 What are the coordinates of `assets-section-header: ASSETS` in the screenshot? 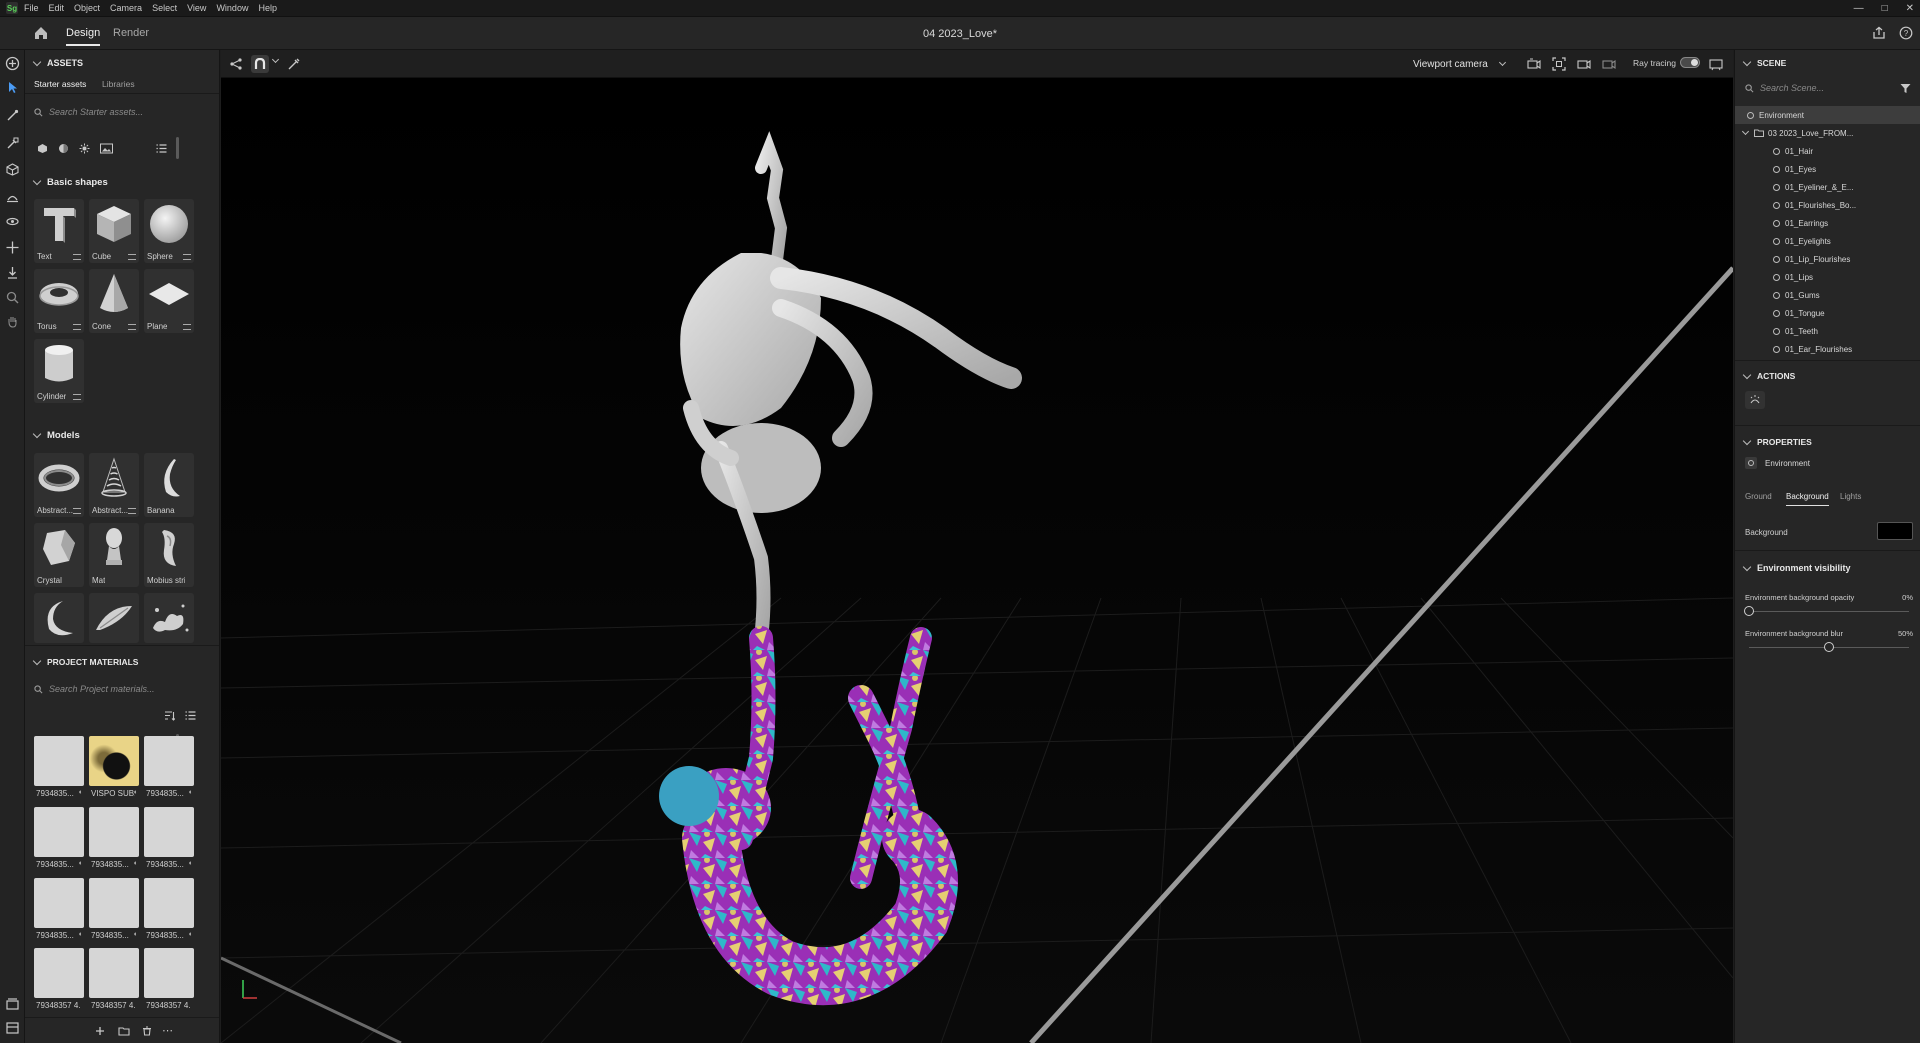 It's located at (57, 62).